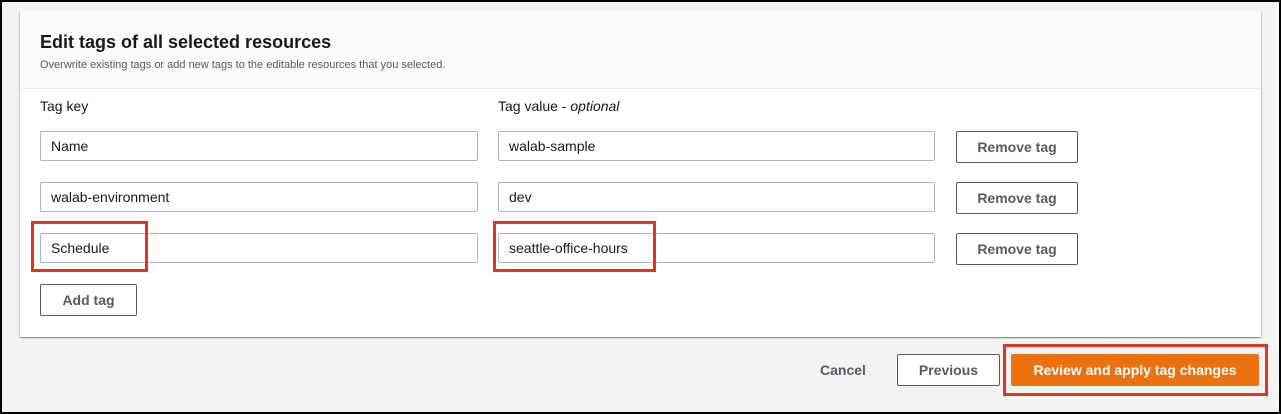 The height and width of the screenshot is (414, 1281). I want to click on tag-value-label-text: Tag value -, so click(534, 106).